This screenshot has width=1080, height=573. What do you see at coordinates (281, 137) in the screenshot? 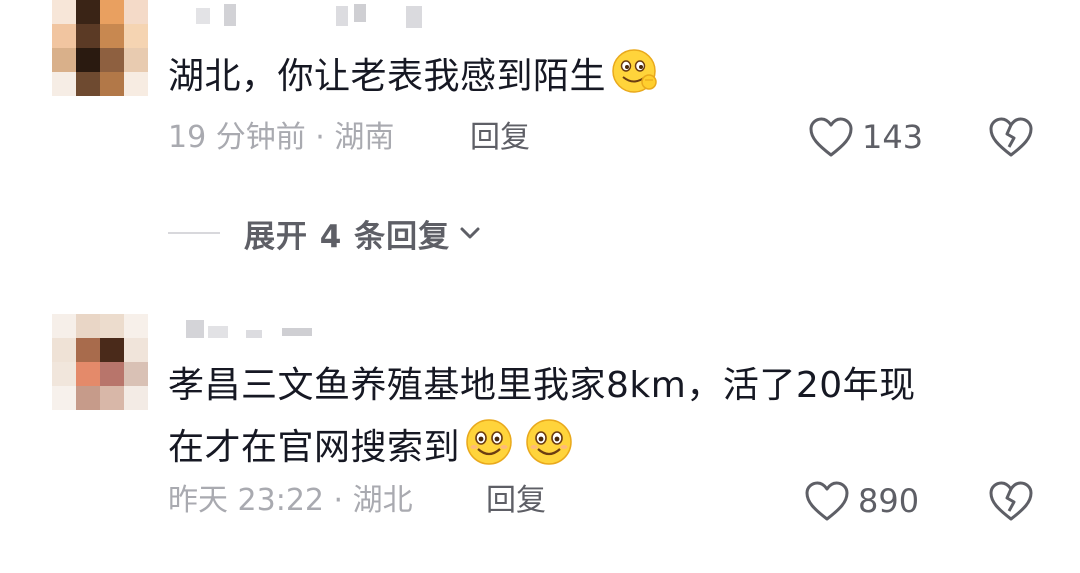
I see `comment-time-location: 19 分钟前 · 湖南` at bounding box center [281, 137].